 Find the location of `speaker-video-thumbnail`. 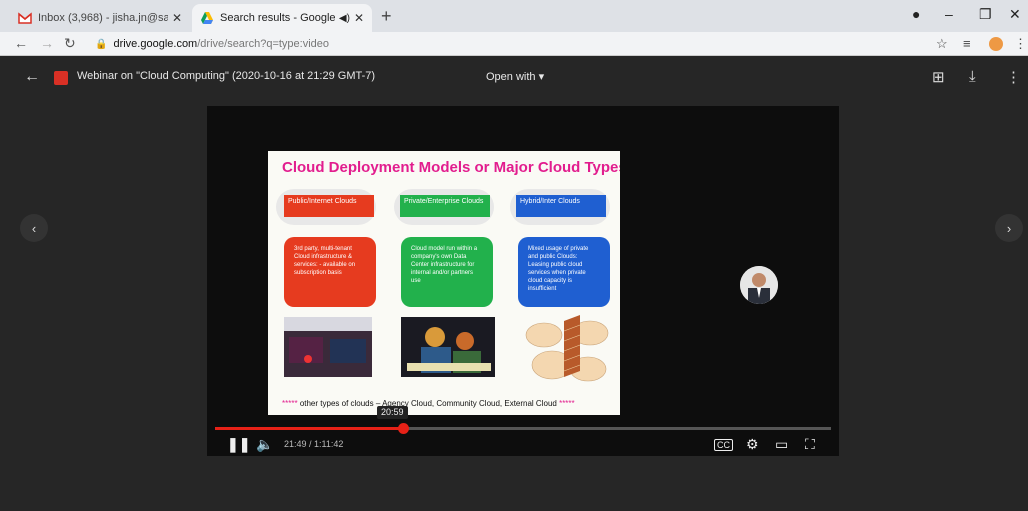

speaker-video-thumbnail is located at coordinates (759, 285).